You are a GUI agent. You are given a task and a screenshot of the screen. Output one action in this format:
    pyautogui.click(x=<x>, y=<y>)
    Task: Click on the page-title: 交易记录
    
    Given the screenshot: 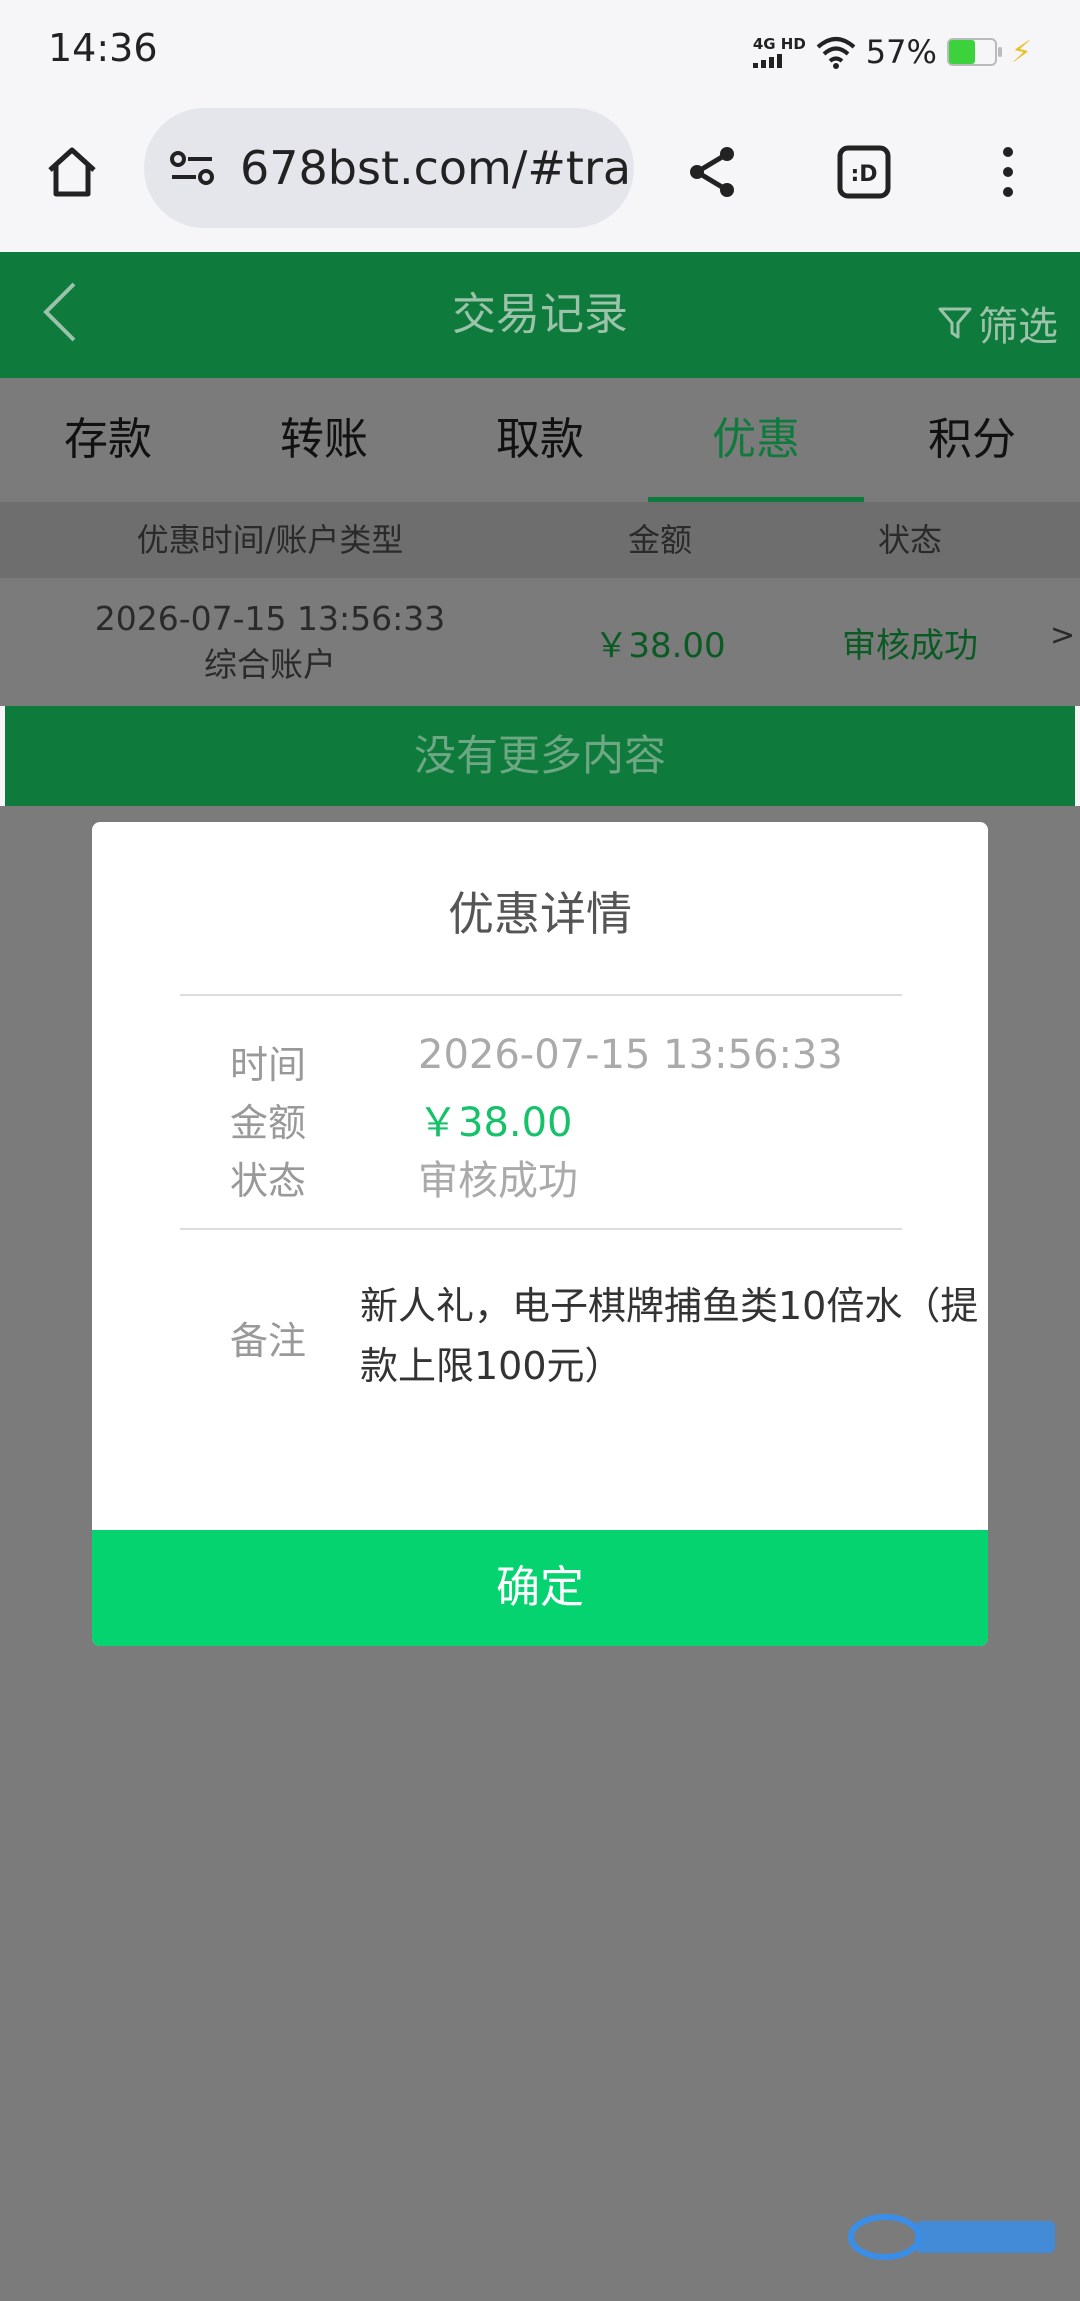 What is the action you would take?
    pyautogui.click(x=540, y=314)
    